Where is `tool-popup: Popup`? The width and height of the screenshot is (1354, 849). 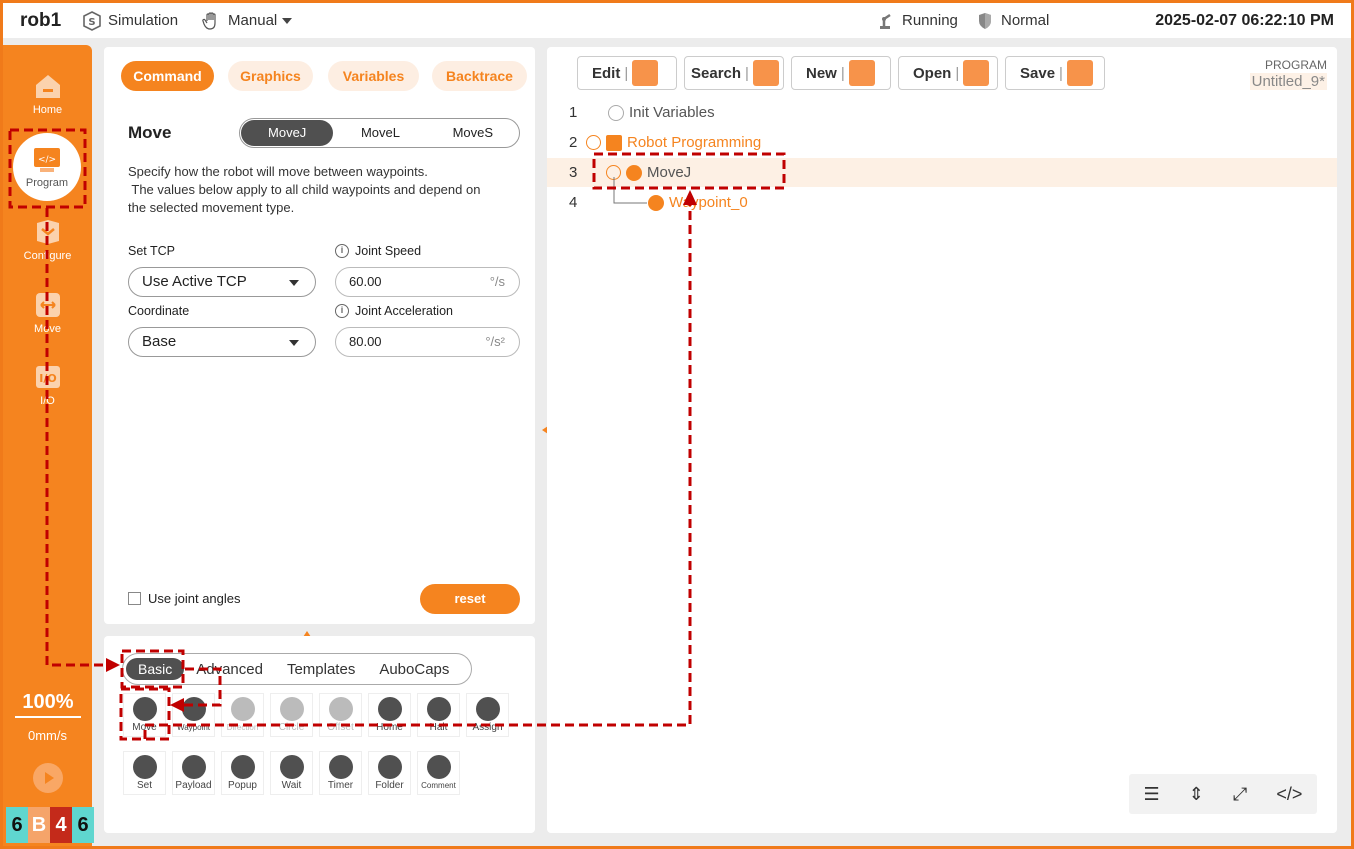 tool-popup: Popup is located at coordinates (242, 773).